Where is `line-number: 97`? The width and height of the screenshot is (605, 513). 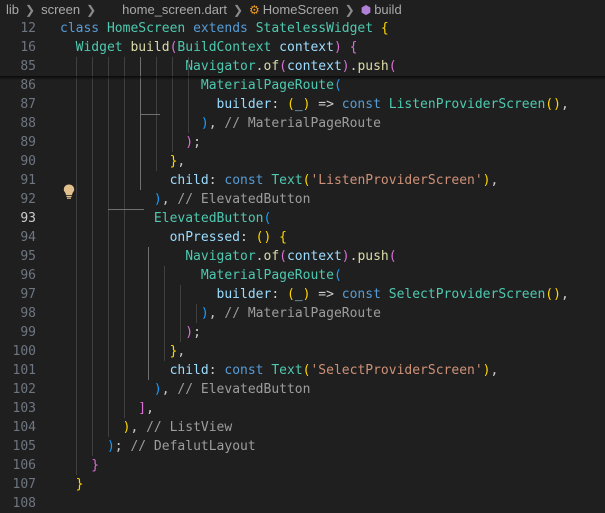
line-number: 97 is located at coordinates (28, 294).